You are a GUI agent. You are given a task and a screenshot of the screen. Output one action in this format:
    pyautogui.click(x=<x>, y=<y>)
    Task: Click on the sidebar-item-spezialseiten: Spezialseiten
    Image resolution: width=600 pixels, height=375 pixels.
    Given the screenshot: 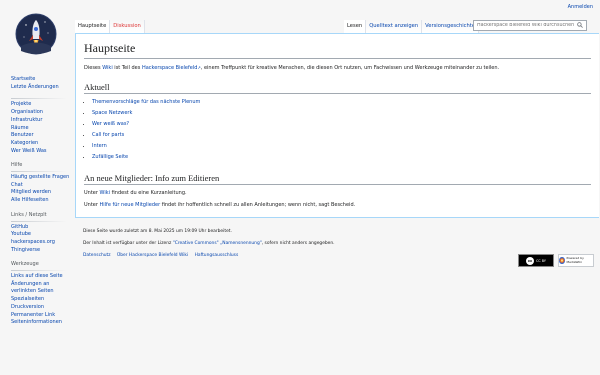 What is the action you would take?
    pyautogui.click(x=42, y=300)
    